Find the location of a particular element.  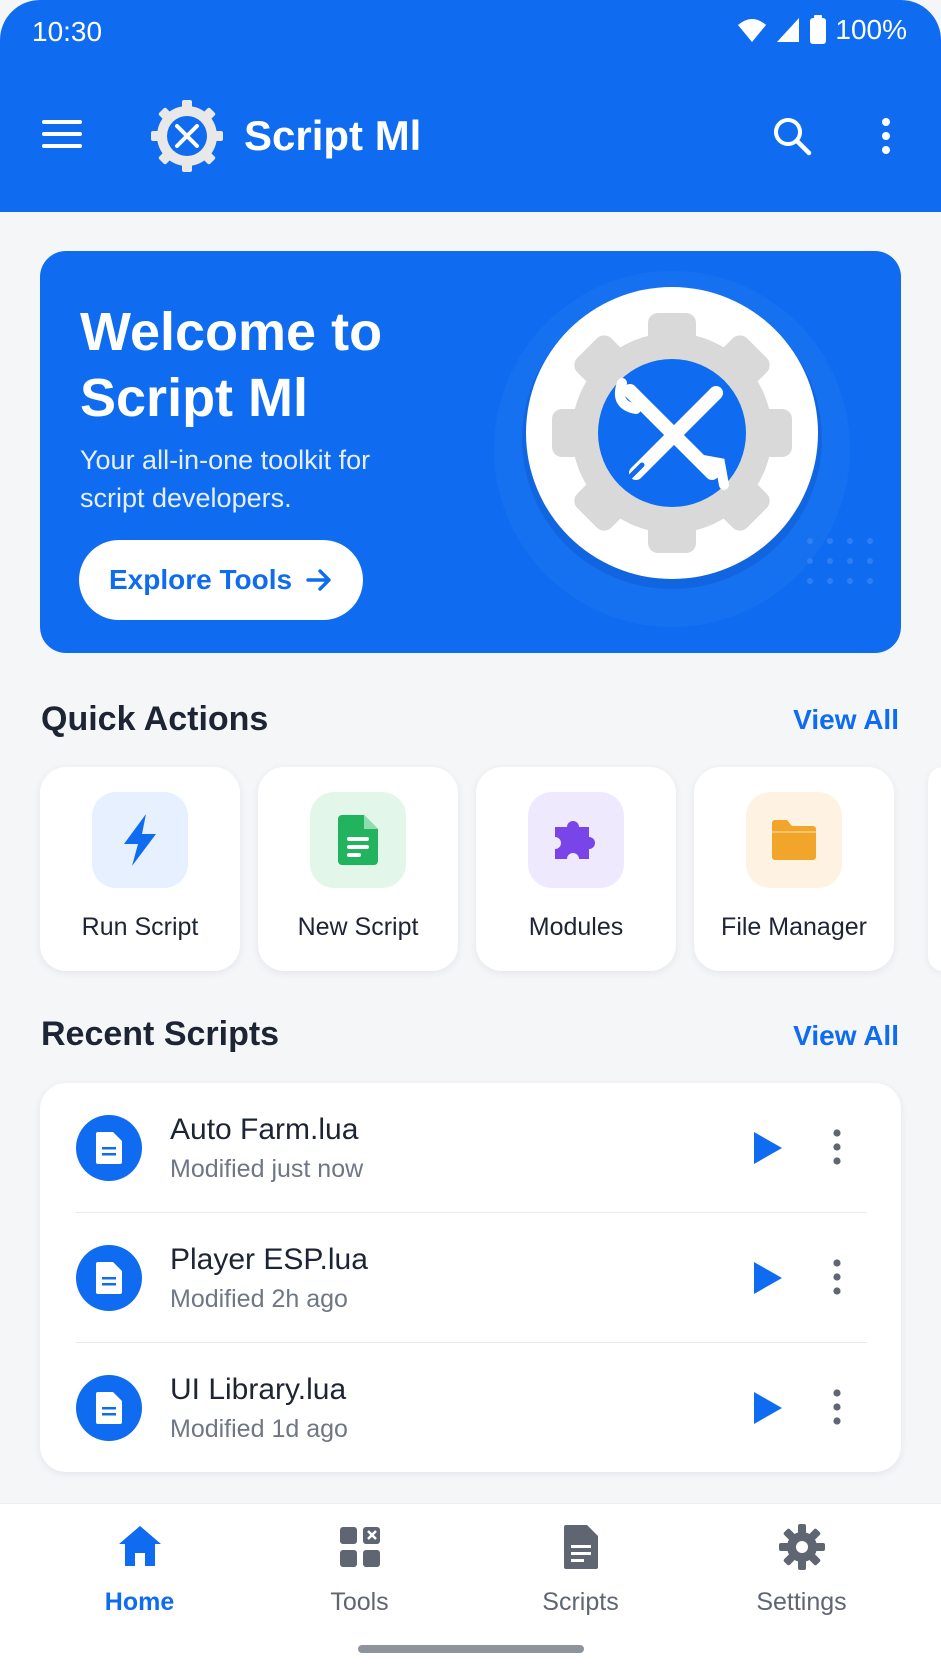

folder-icon is located at coordinates (794, 840).